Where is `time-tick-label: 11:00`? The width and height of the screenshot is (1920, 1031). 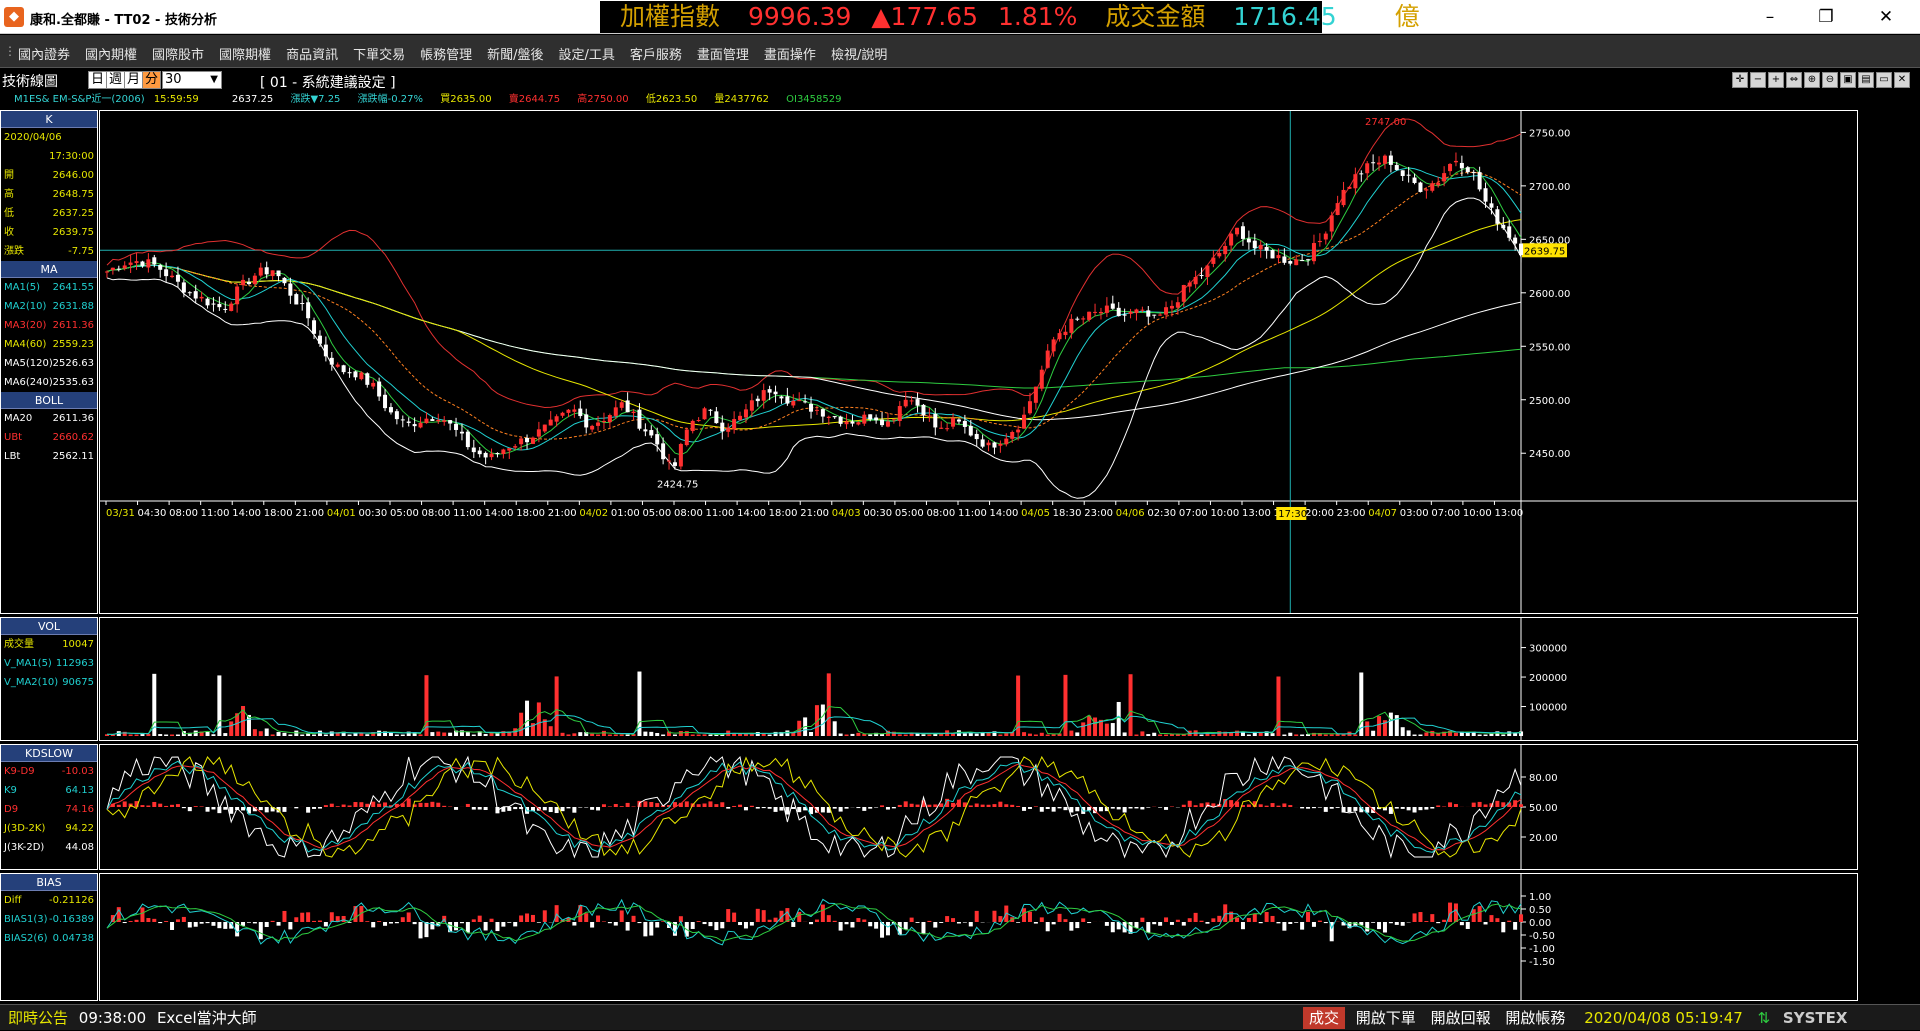
time-tick-label: 11:00 is located at coordinates (972, 513).